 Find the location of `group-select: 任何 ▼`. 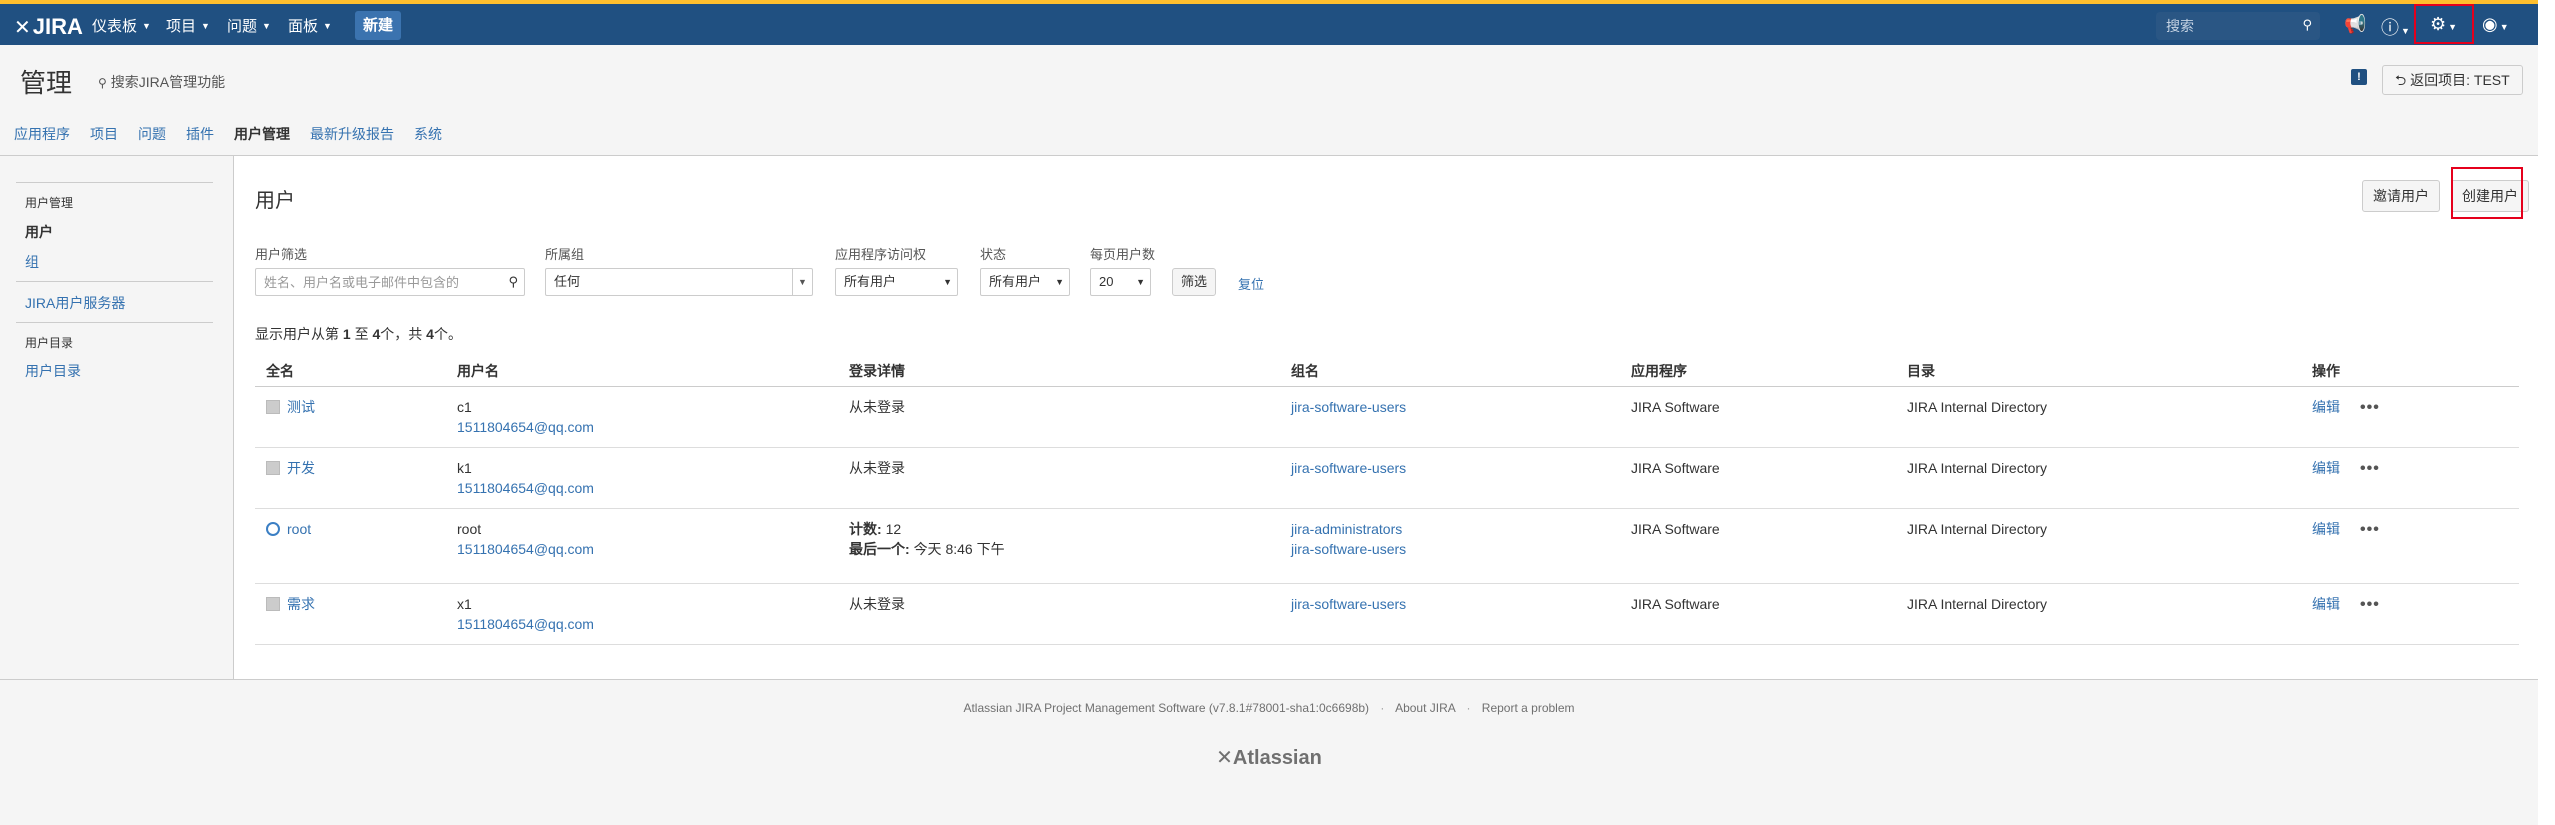

group-select: 任何 ▼ is located at coordinates (679, 282).